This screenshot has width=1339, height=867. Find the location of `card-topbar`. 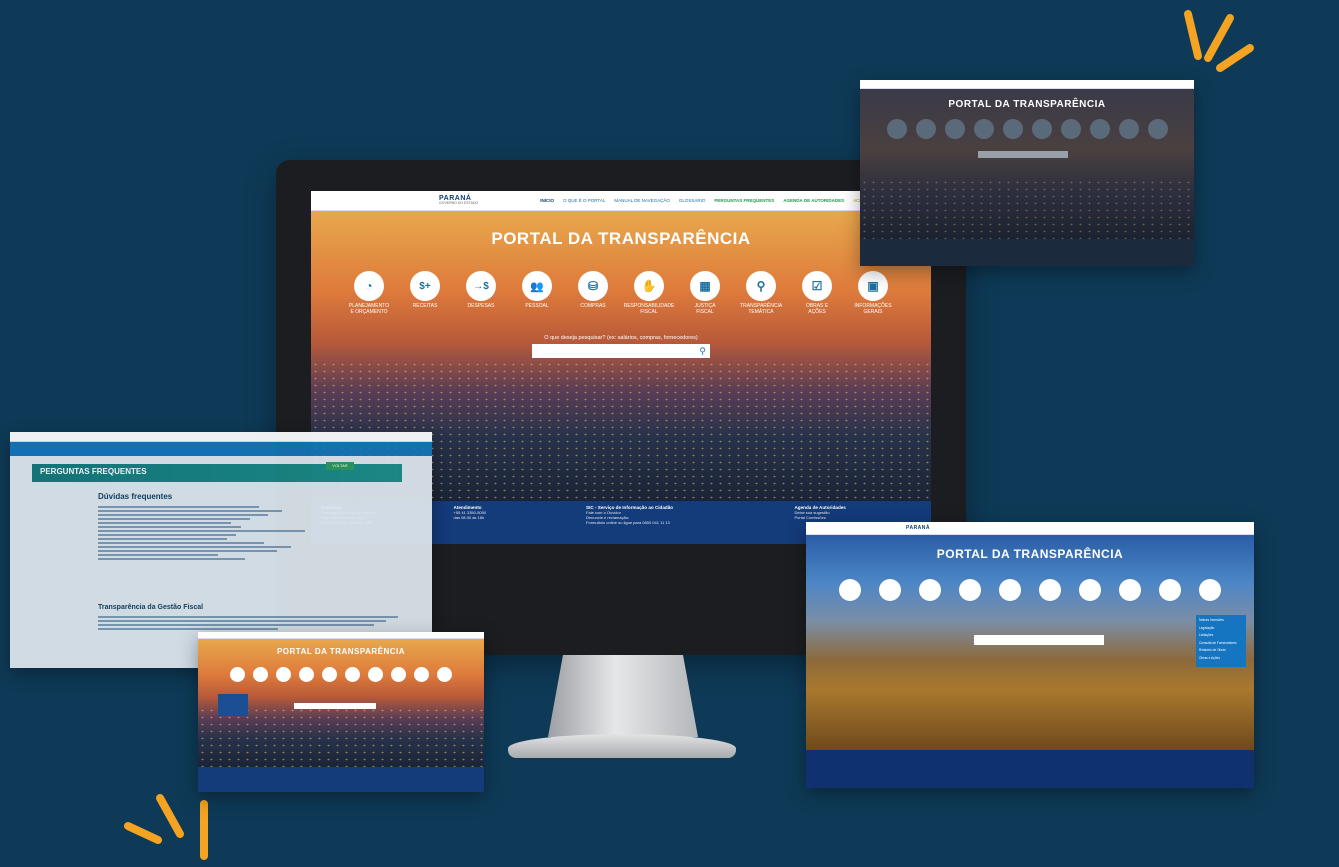

card-topbar is located at coordinates (341, 635).